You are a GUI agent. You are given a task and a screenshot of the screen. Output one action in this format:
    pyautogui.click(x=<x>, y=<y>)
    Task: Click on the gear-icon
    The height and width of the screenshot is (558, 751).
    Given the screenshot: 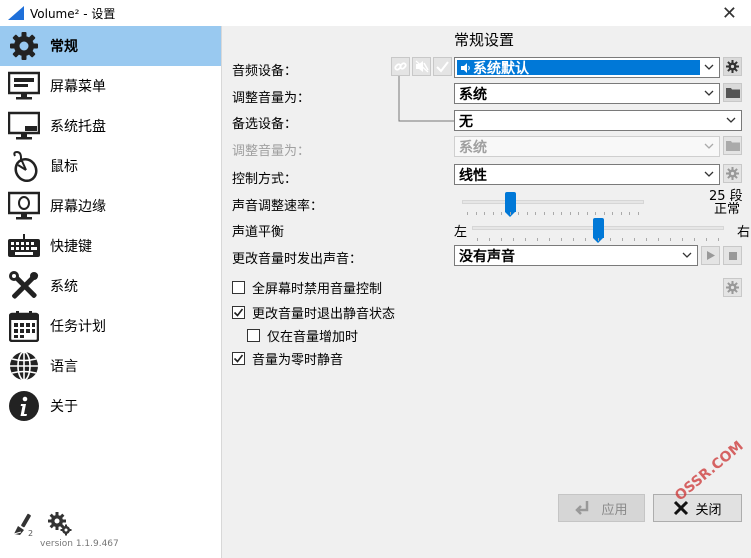 What is the action you would take?
    pyautogui.click(x=732, y=287)
    